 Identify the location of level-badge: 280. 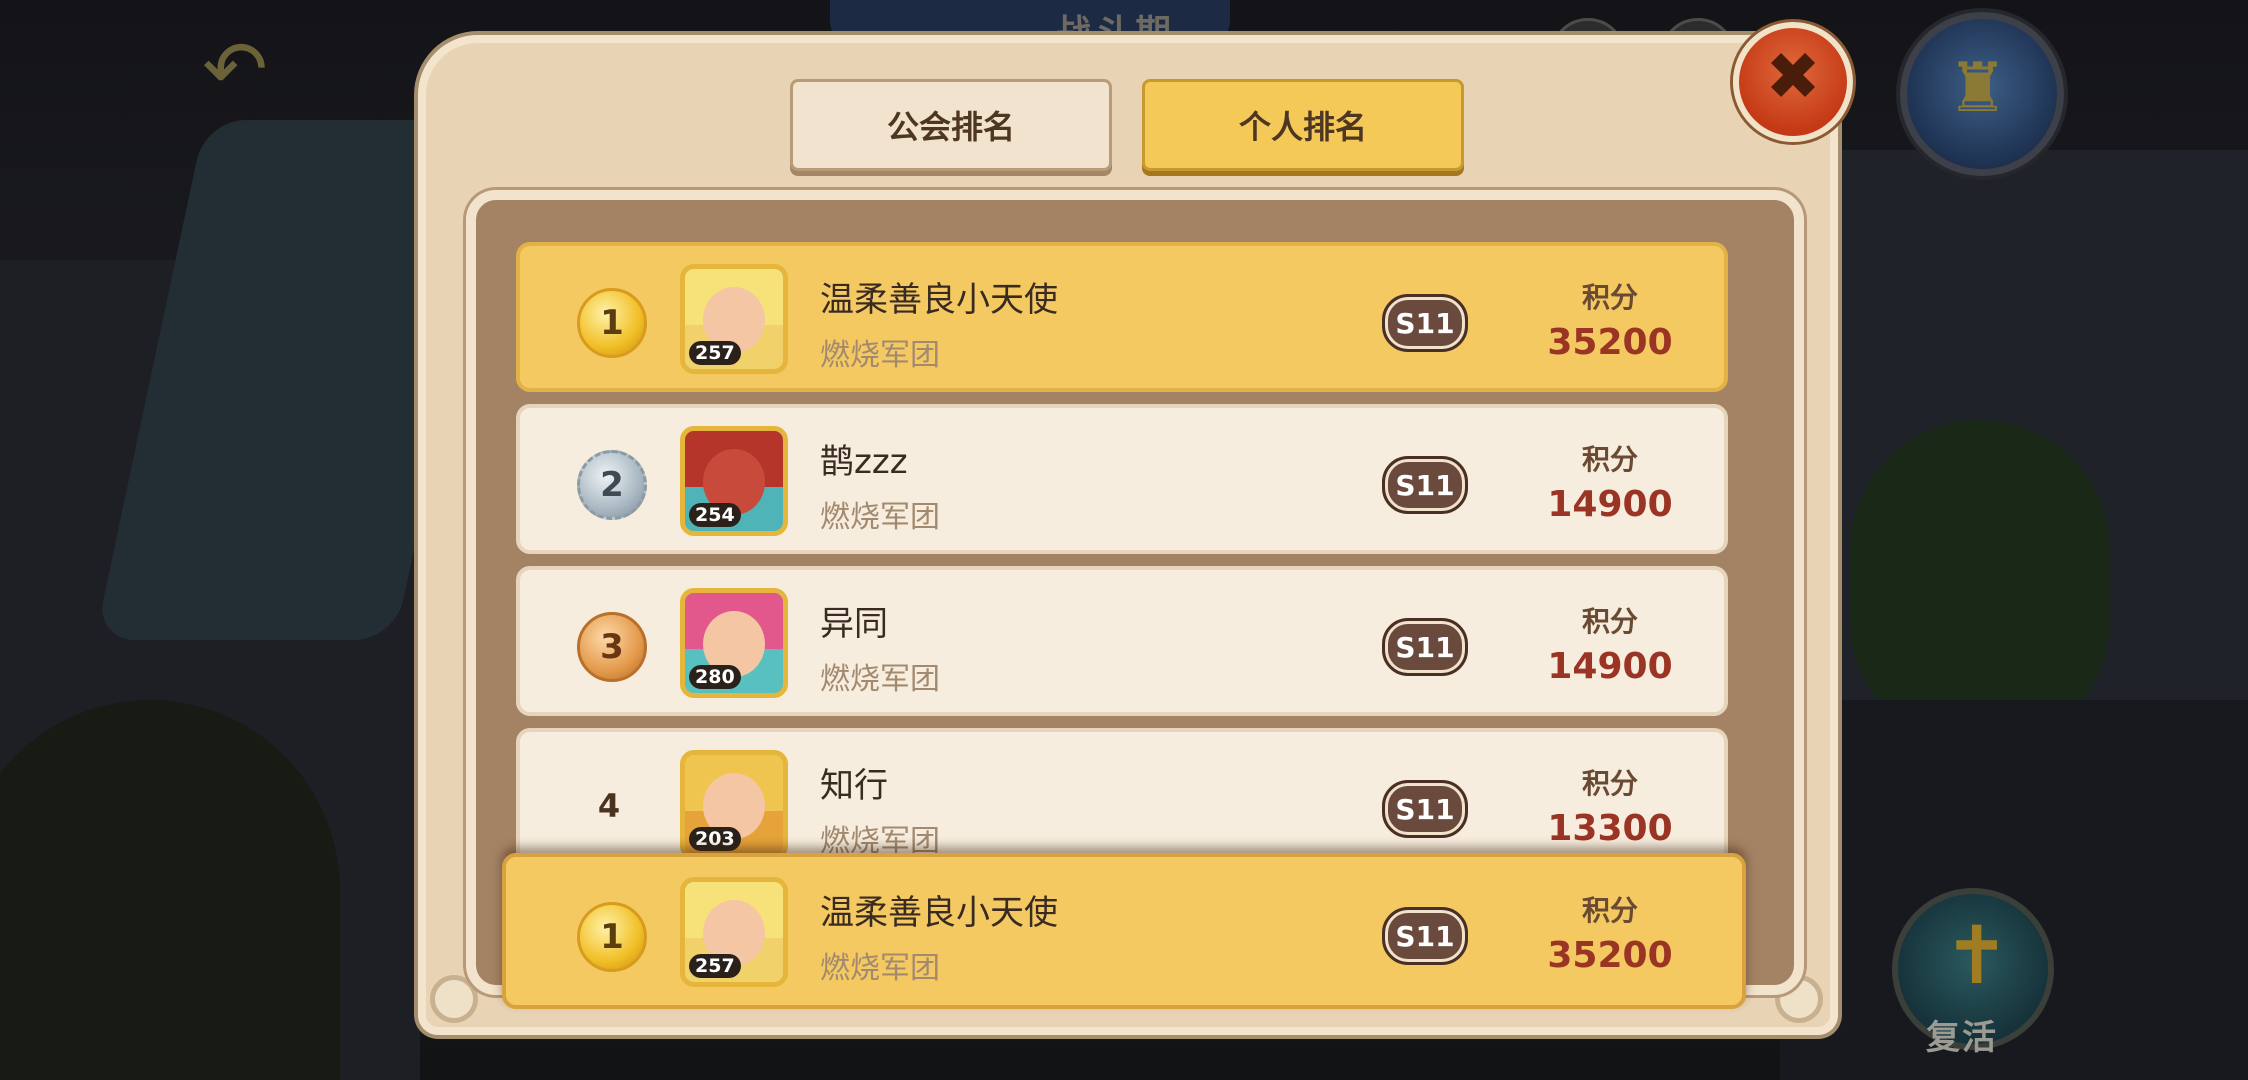
(715, 677).